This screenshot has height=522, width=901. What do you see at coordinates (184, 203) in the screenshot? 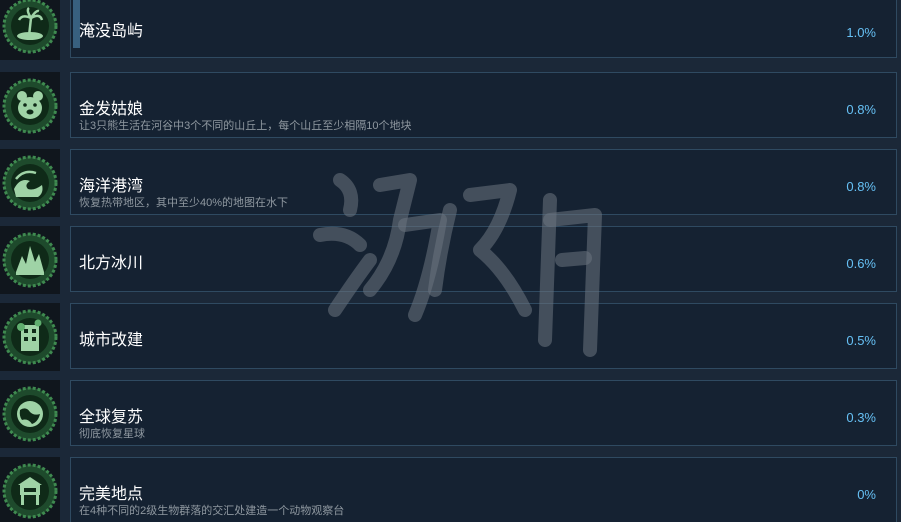
I see `achievement-description: 恢复热带地区，其中至少40%的地图在水下` at bounding box center [184, 203].